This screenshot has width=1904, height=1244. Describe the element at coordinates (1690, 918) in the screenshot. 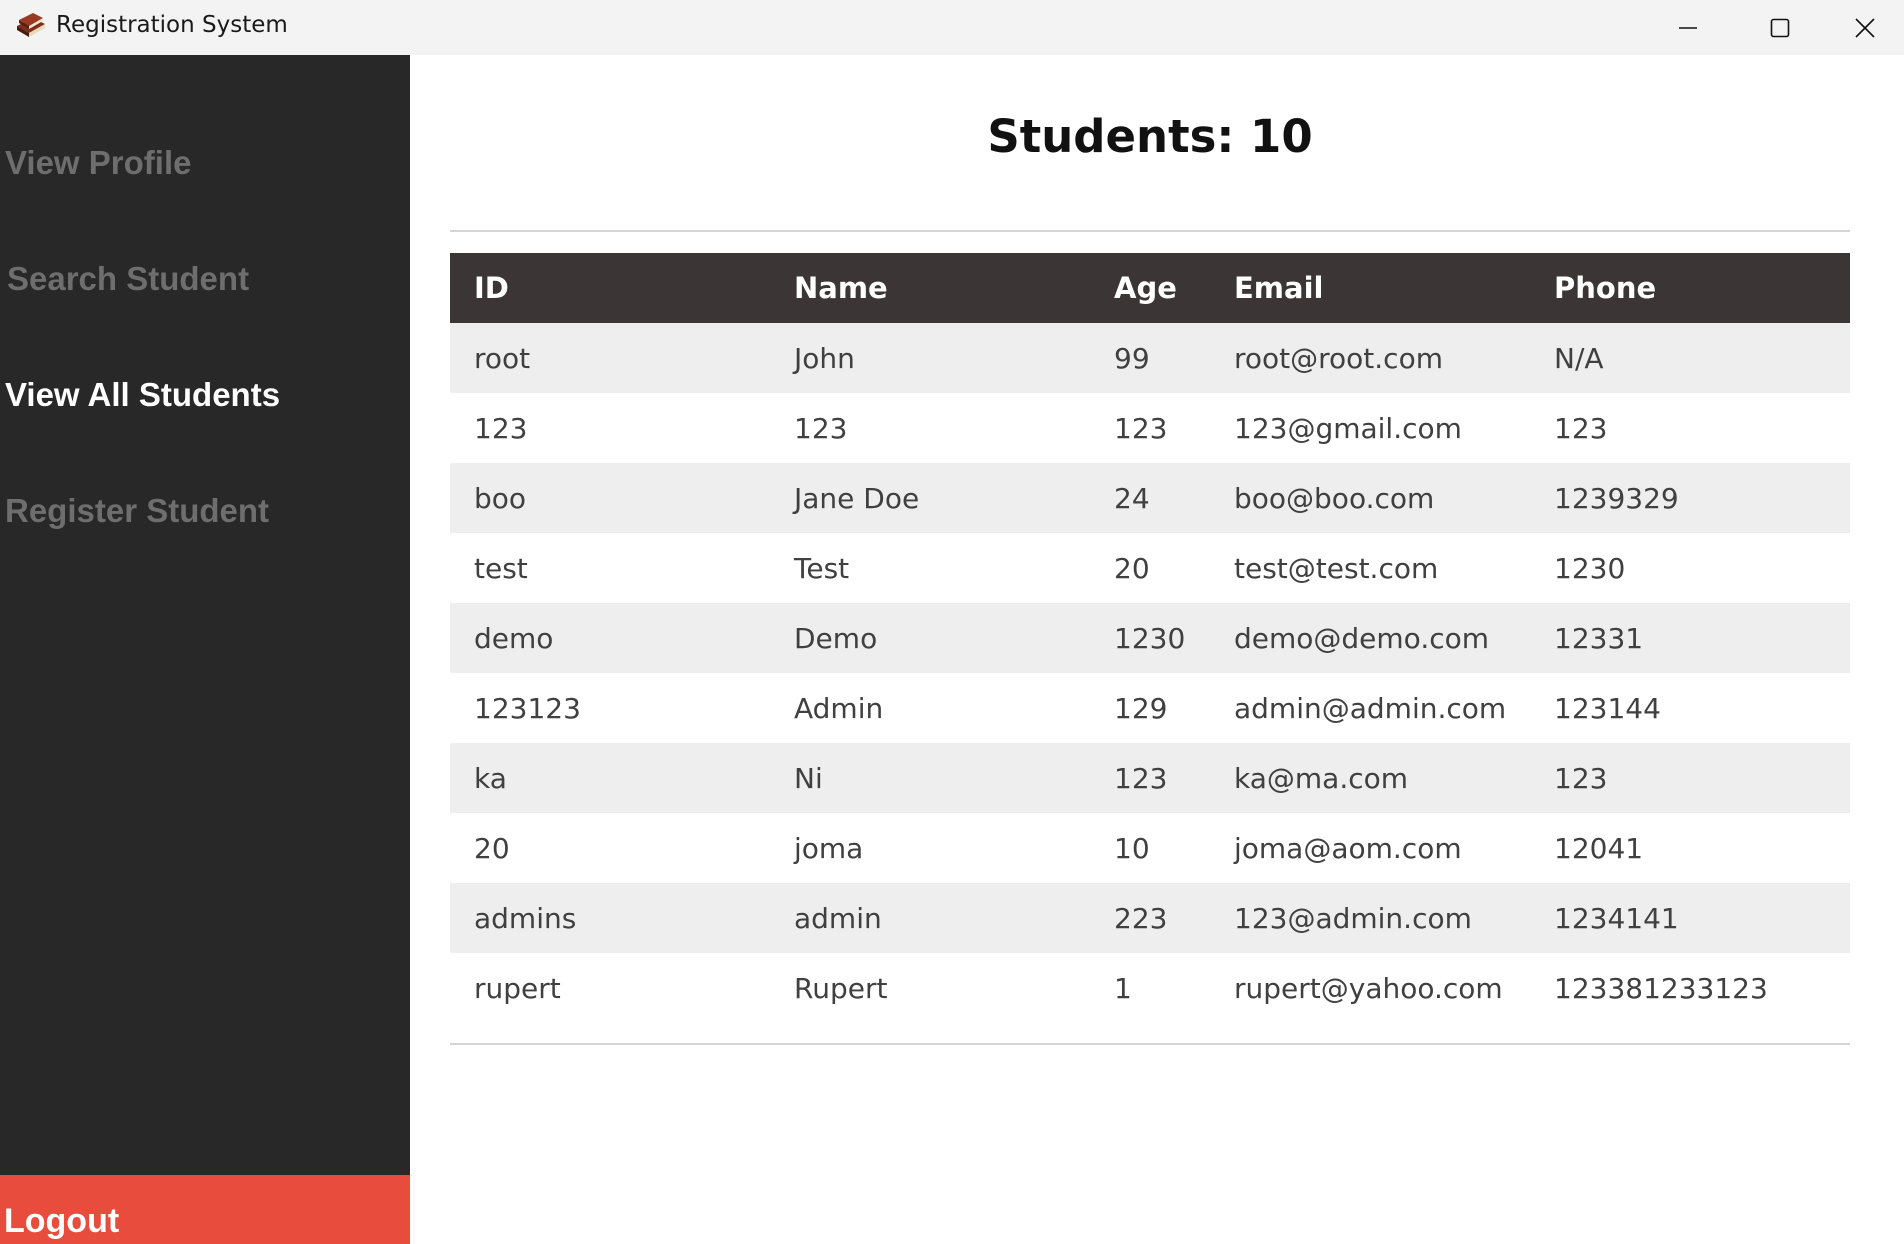

I see `cell-phone: 1234141` at that location.